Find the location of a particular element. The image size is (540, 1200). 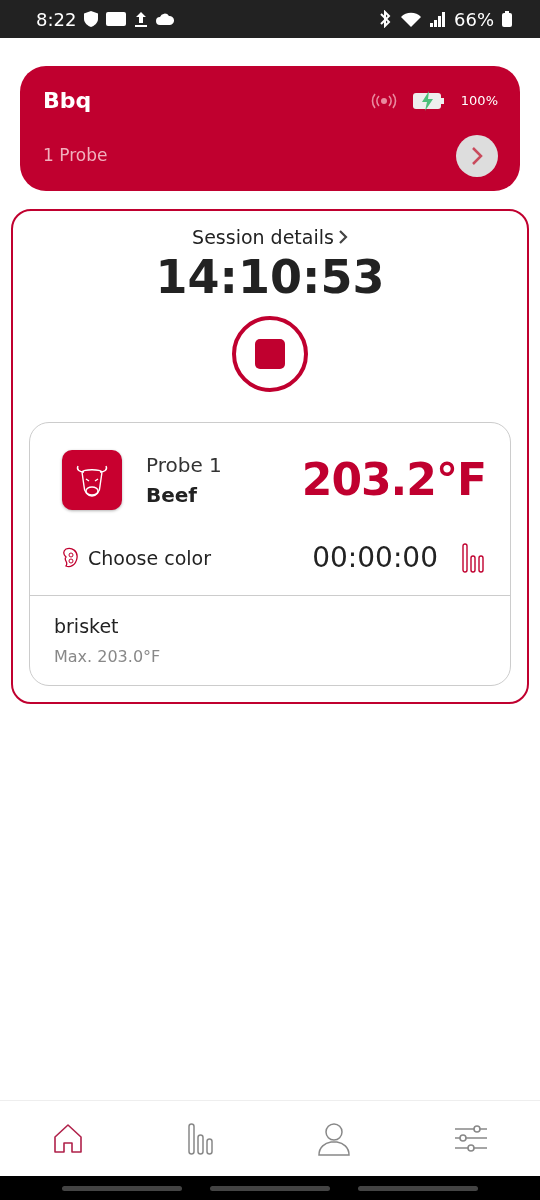

choose-color-button: Choose color is located at coordinates (136, 558).